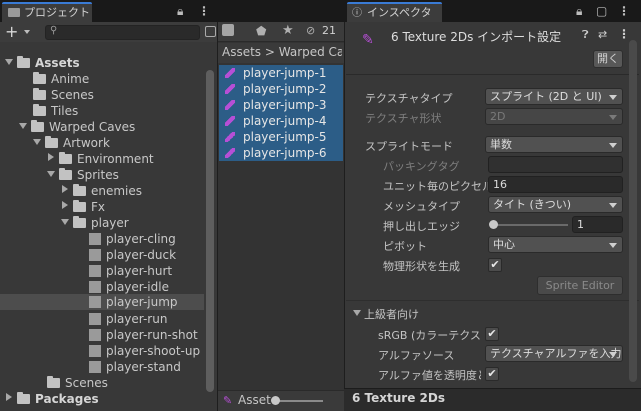 Image resolution: width=641 pixels, height=411 pixels. Describe the element at coordinates (555, 184) in the screenshot. I see `pixels-per-unit-field: 16` at that location.